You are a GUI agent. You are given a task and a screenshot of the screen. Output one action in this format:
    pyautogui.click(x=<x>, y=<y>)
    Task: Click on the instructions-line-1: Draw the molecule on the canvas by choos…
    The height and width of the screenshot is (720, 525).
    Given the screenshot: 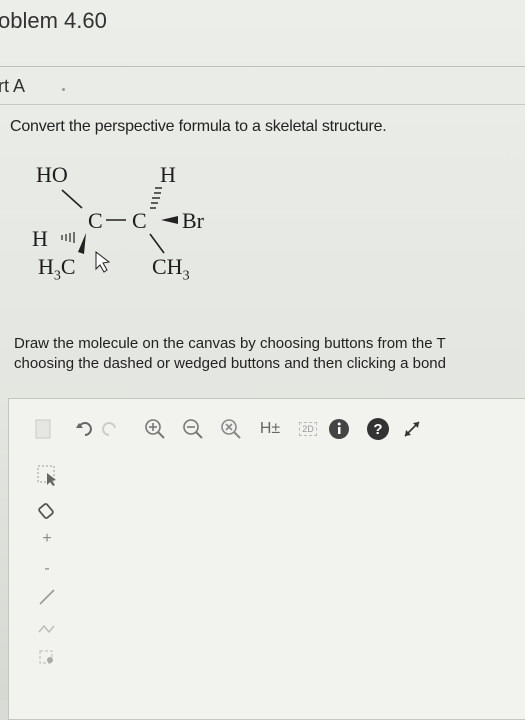 What is the action you would take?
    pyautogui.click(x=230, y=343)
    